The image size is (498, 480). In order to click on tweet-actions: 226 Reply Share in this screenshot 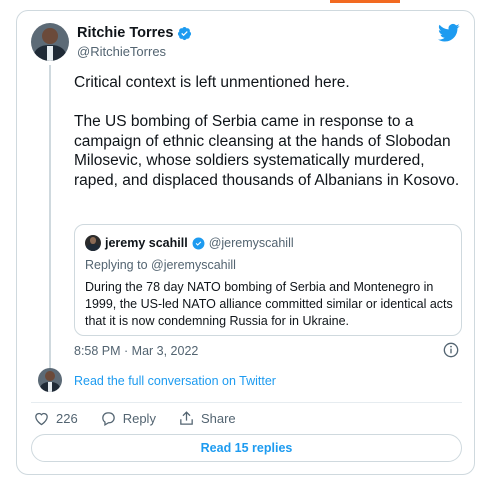, I will do `click(145, 418)`.